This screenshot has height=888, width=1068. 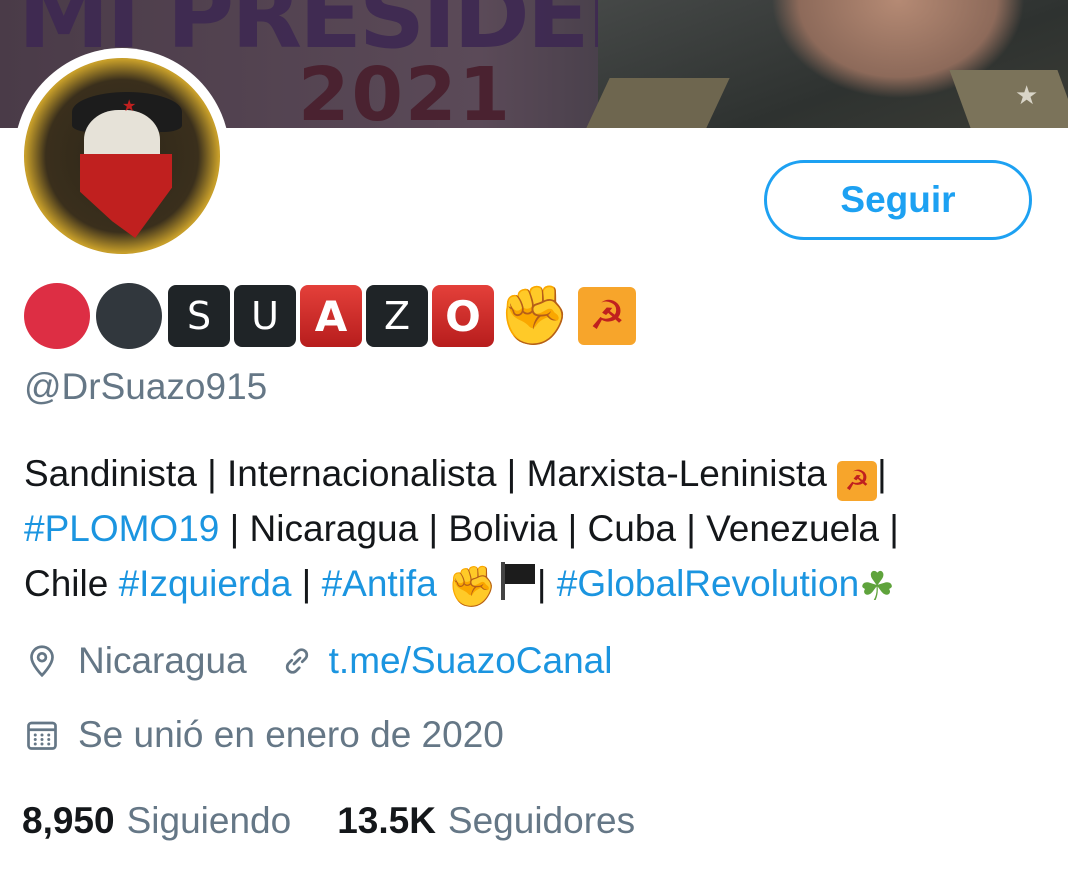 I want to click on hashtag-link: #PLOMO19, so click(x=121, y=528).